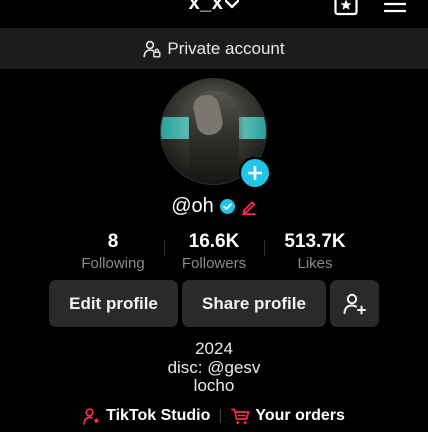 The image size is (428, 432). I want to click on verified-check-icon, so click(227, 206).